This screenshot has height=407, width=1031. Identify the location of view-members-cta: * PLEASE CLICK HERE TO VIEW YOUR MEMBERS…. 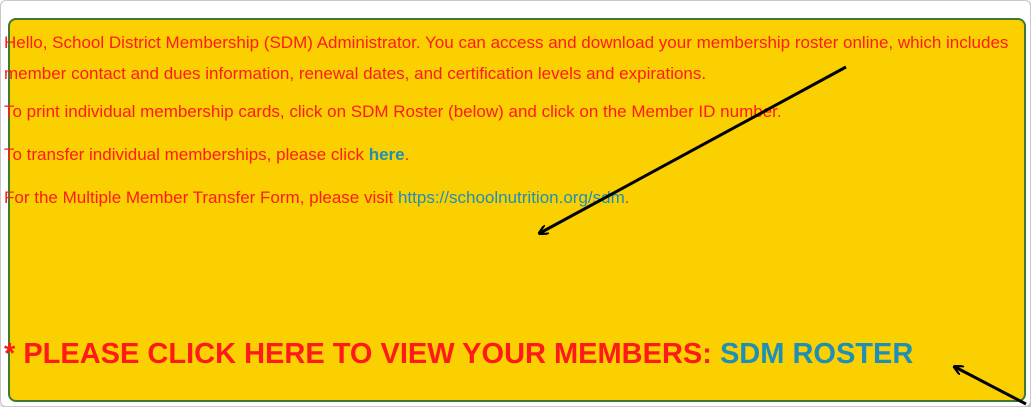
(514, 354).